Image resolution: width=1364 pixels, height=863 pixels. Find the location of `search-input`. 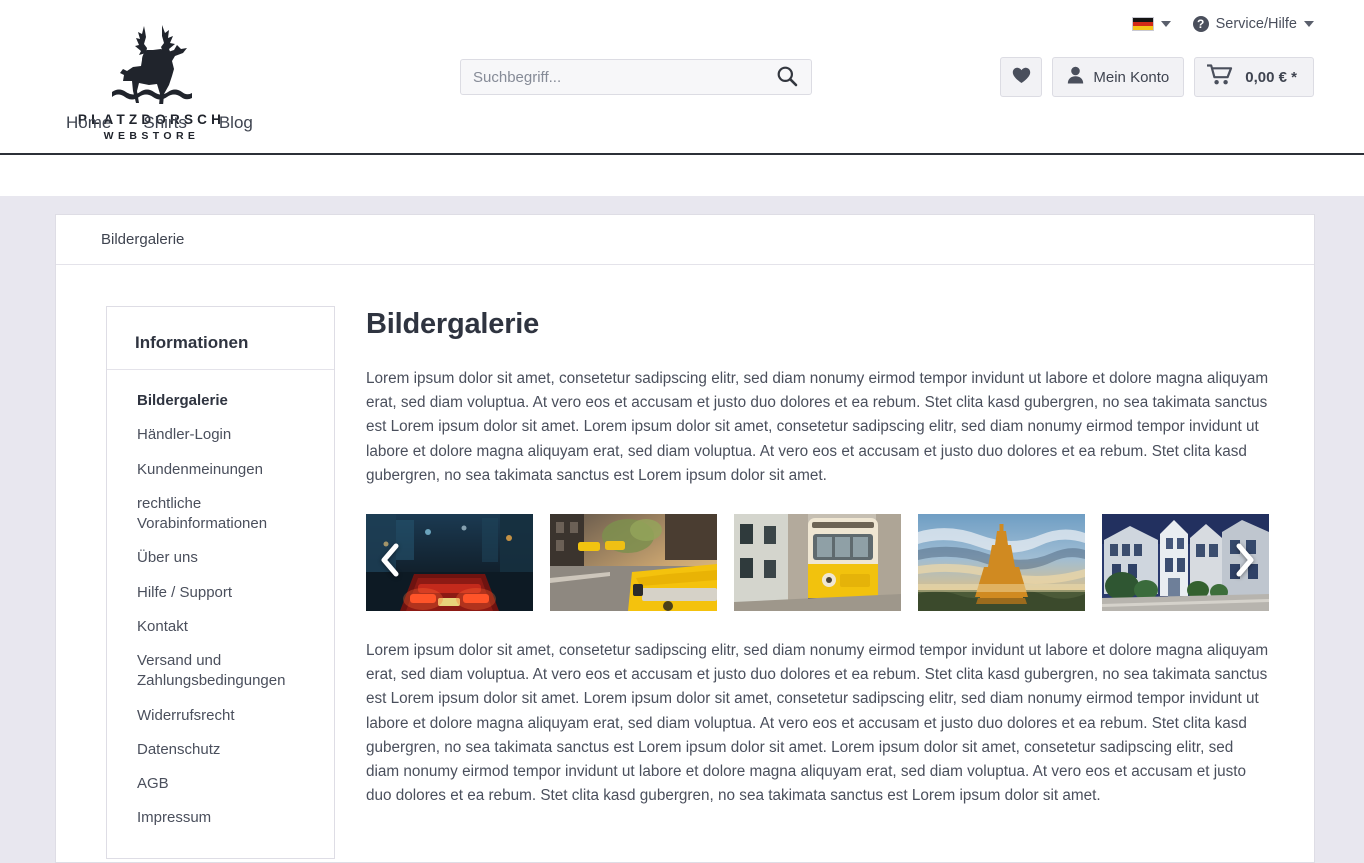

search-input is located at coordinates (612, 77).